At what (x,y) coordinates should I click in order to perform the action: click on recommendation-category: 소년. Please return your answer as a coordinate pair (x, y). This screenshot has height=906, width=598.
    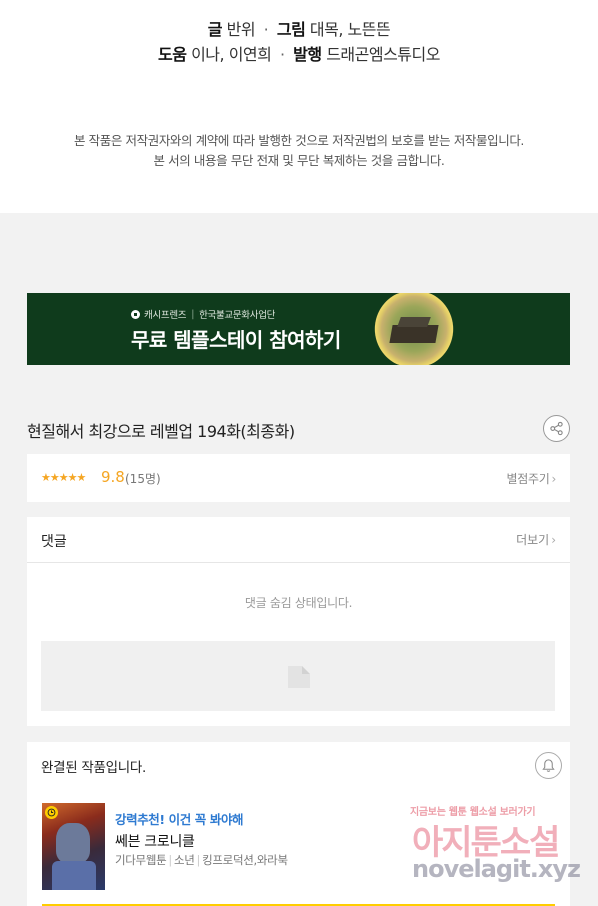
    Looking at the image, I should click on (184, 860).